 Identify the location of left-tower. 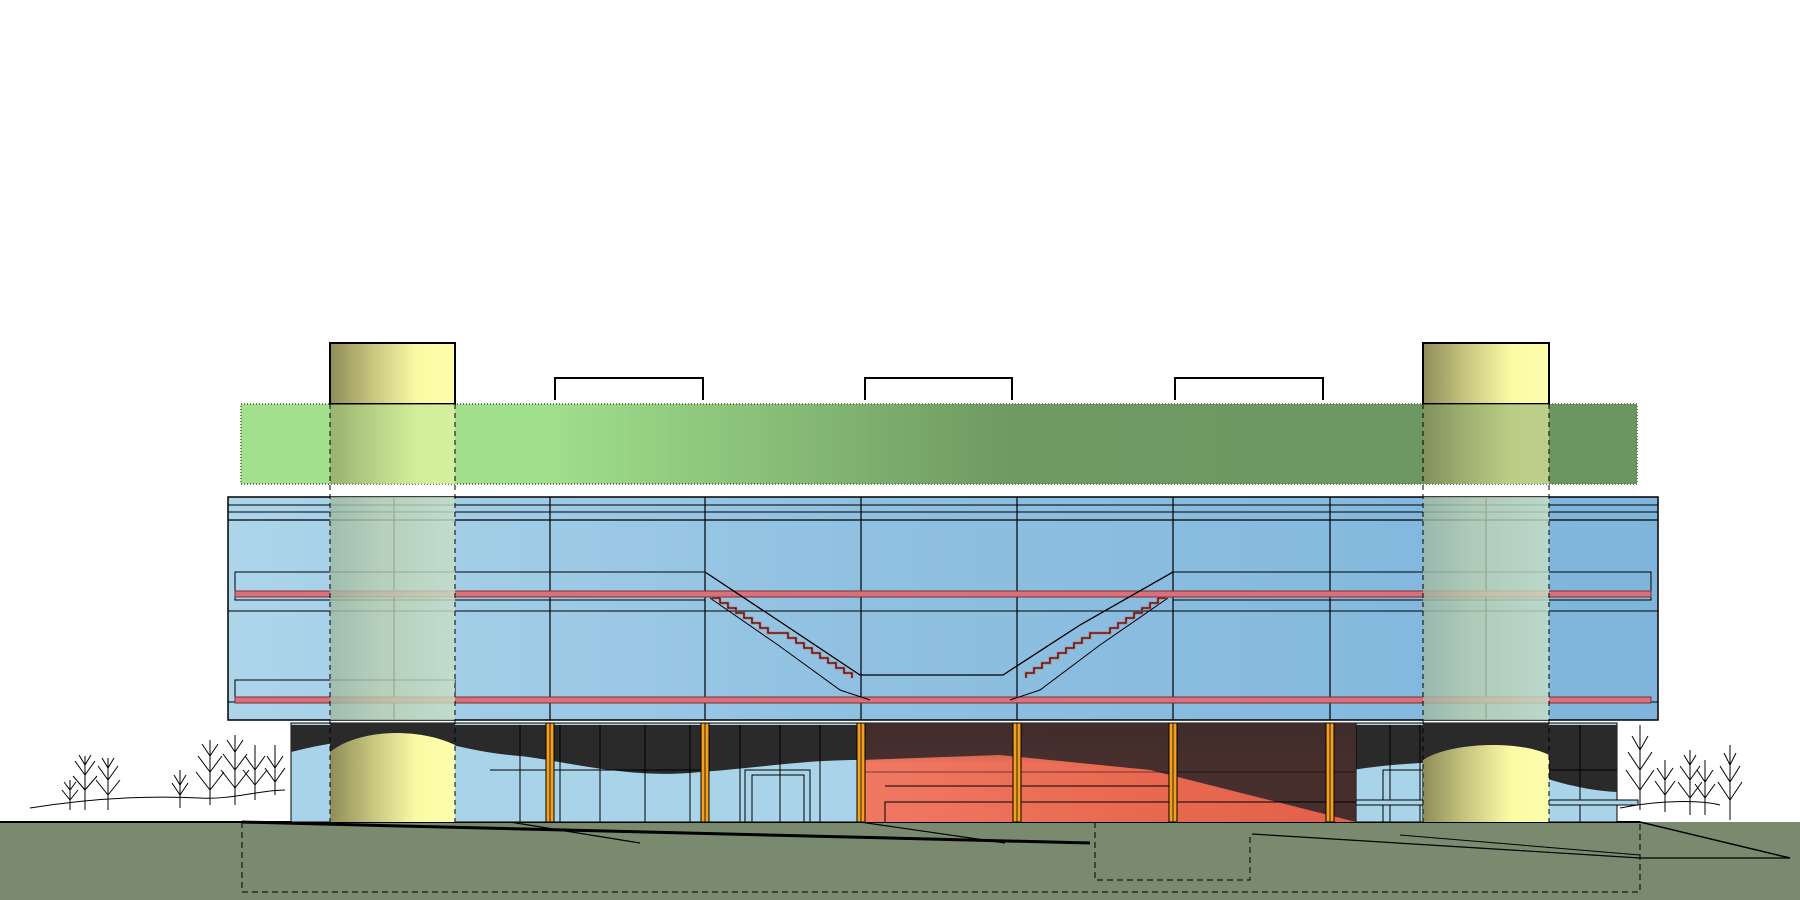
(392, 582).